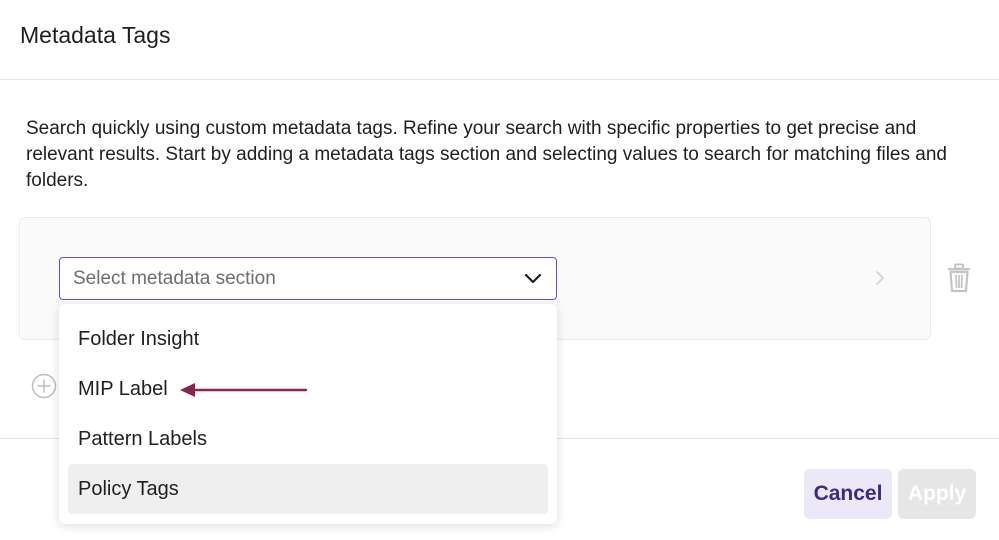  What do you see at coordinates (95, 35) in the screenshot?
I see `dialog-title: Metadata Tags` at bounding box center [95, 35].